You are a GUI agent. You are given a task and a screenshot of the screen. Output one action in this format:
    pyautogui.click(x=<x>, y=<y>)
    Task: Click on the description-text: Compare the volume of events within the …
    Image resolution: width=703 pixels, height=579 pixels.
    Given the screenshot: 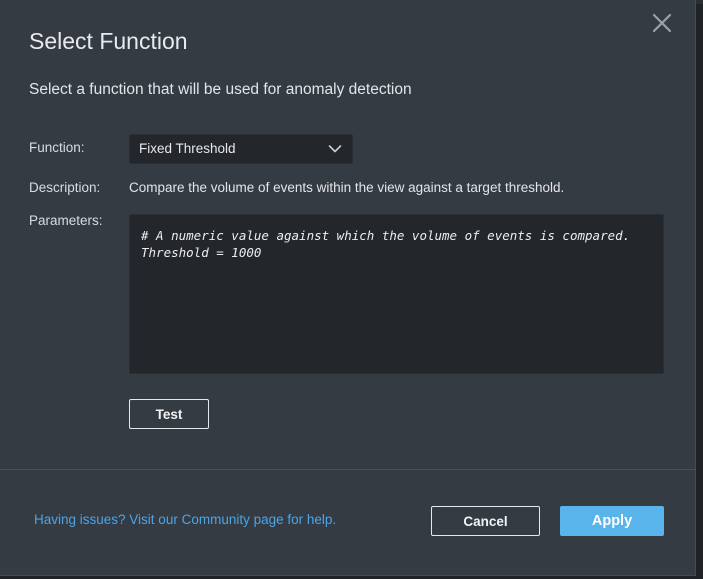 What is the action you would take?
    pyautogui.click(x=347, y=187)
    